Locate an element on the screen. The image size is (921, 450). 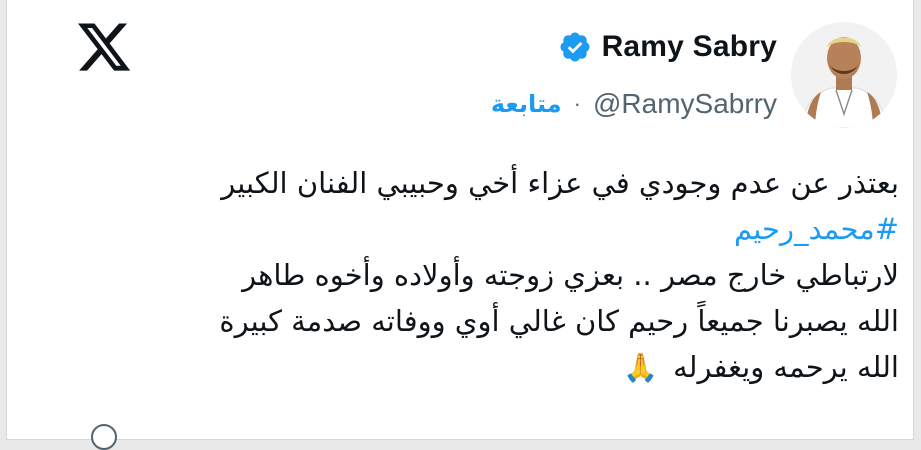
partial-icon is located at coordinates (104, 437).